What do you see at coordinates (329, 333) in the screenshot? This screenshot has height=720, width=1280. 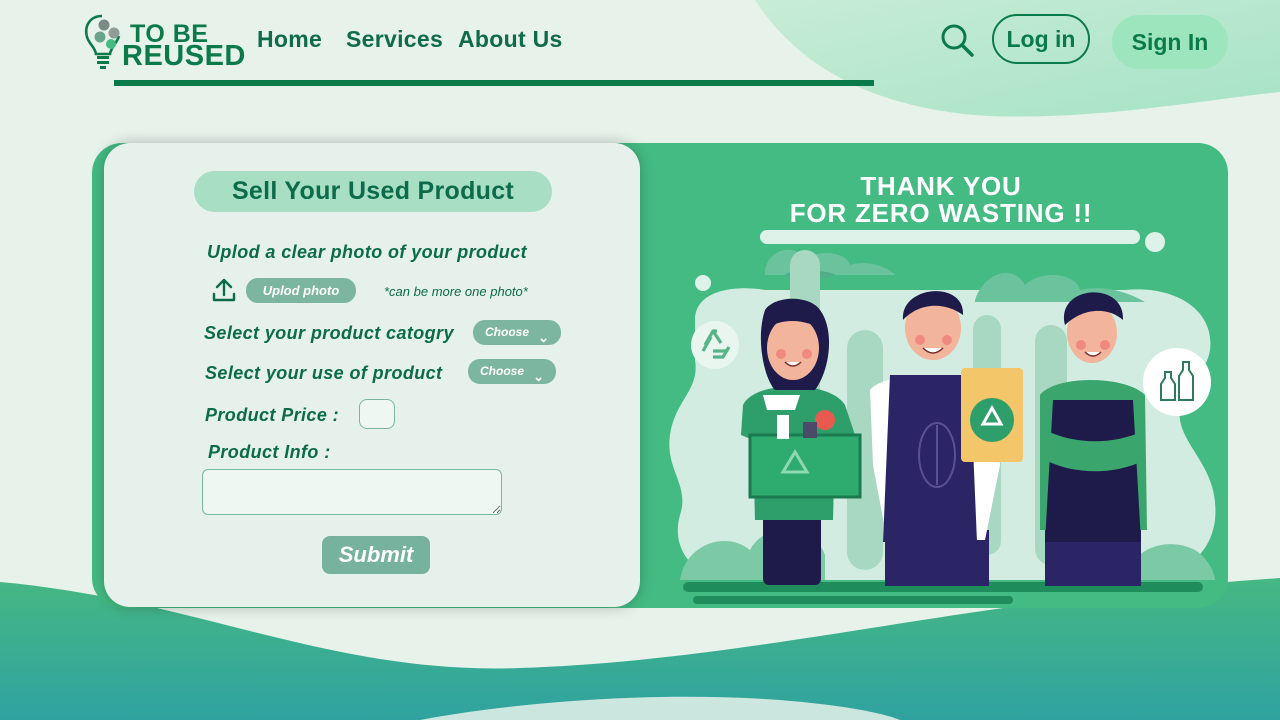 I see `category-label: Select your product catogry` at bounding box center [329, 333].